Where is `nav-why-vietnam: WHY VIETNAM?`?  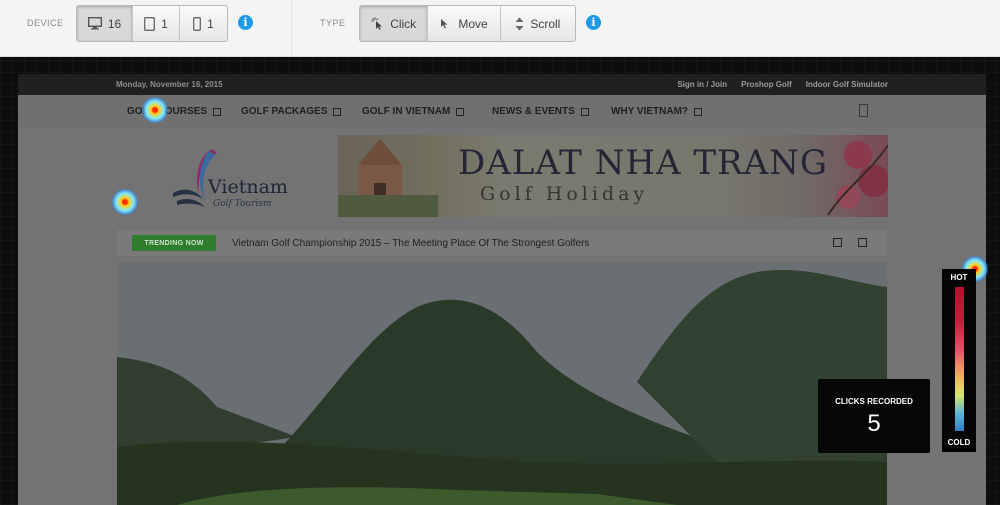
nav-why-vietnam: WHY VIETNAM? is located at coordinates (657, 111).